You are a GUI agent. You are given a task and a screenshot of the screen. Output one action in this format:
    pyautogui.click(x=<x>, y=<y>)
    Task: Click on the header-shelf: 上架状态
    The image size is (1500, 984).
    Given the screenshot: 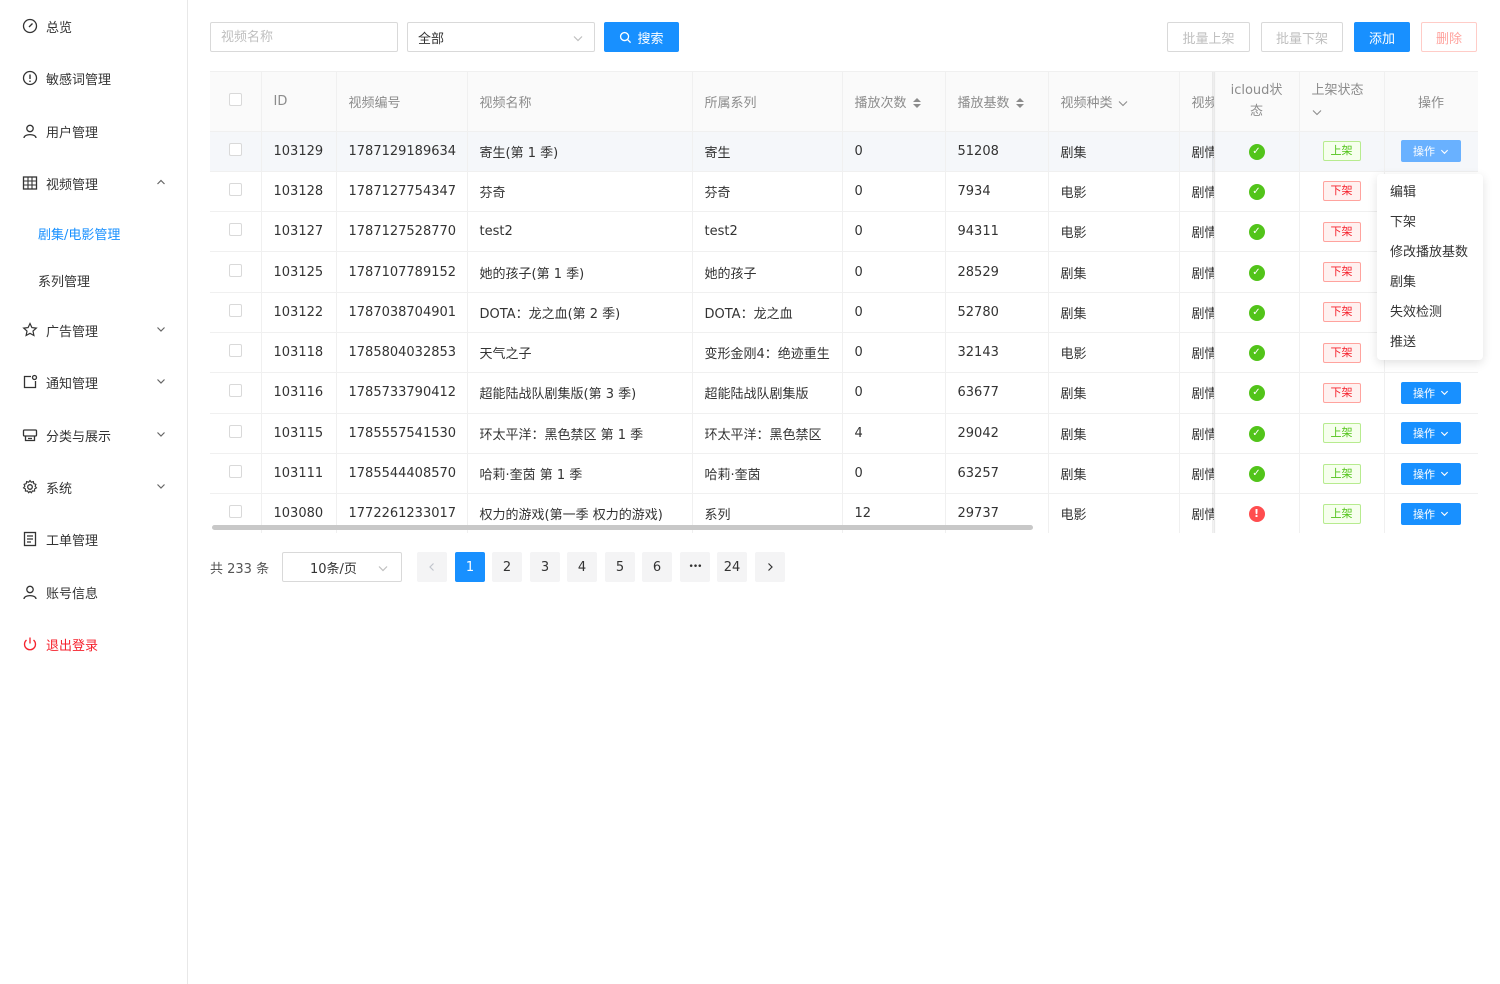 What is the action you would take?
    pyautogui.click(x=1342, y=102)
    